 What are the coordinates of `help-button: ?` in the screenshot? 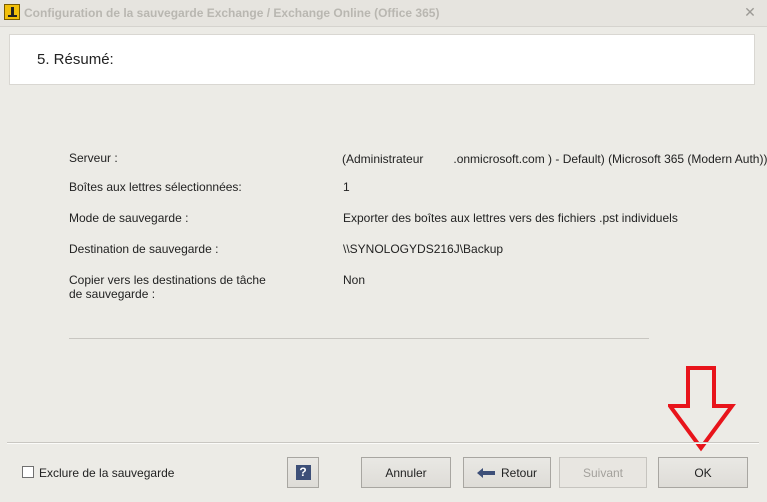 It's located at (303, 472).